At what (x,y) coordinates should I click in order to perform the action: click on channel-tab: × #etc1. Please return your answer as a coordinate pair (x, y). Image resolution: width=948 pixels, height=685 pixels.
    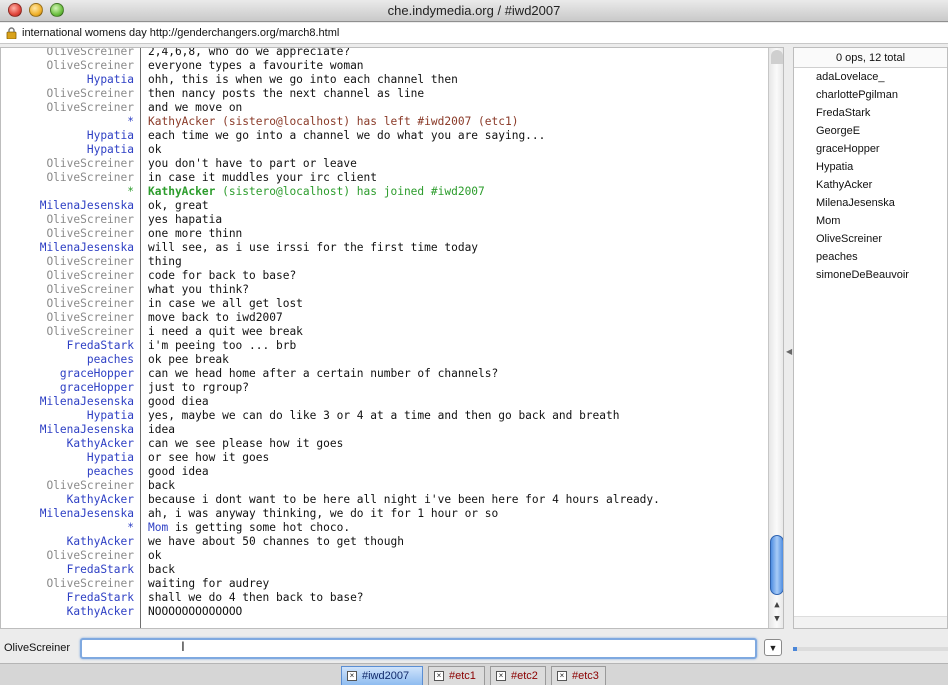
    Looking at the image, I should click on (456, 675).